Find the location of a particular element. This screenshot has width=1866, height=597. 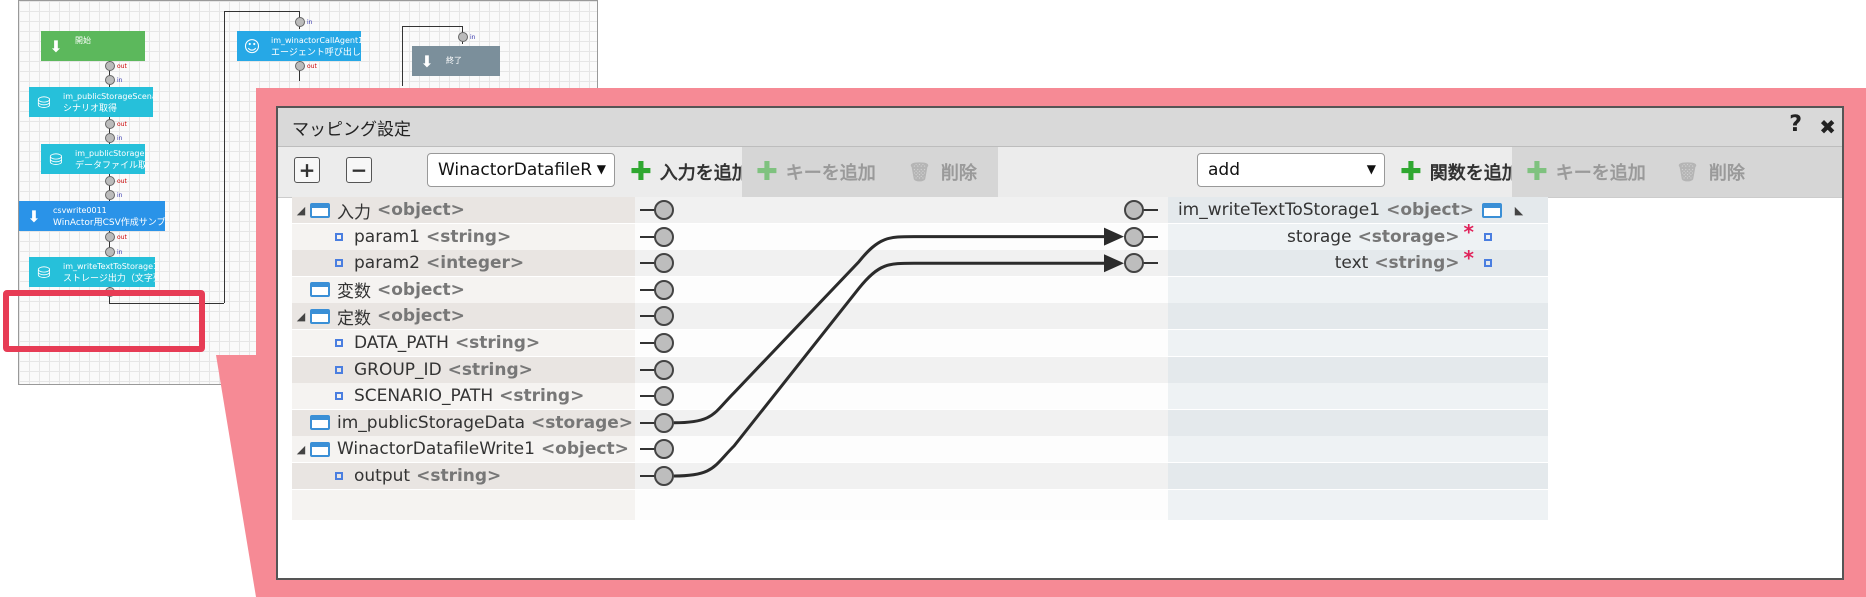

input-source-select: WinactorDatafileR ▼ is located at coordinates (521, 170).